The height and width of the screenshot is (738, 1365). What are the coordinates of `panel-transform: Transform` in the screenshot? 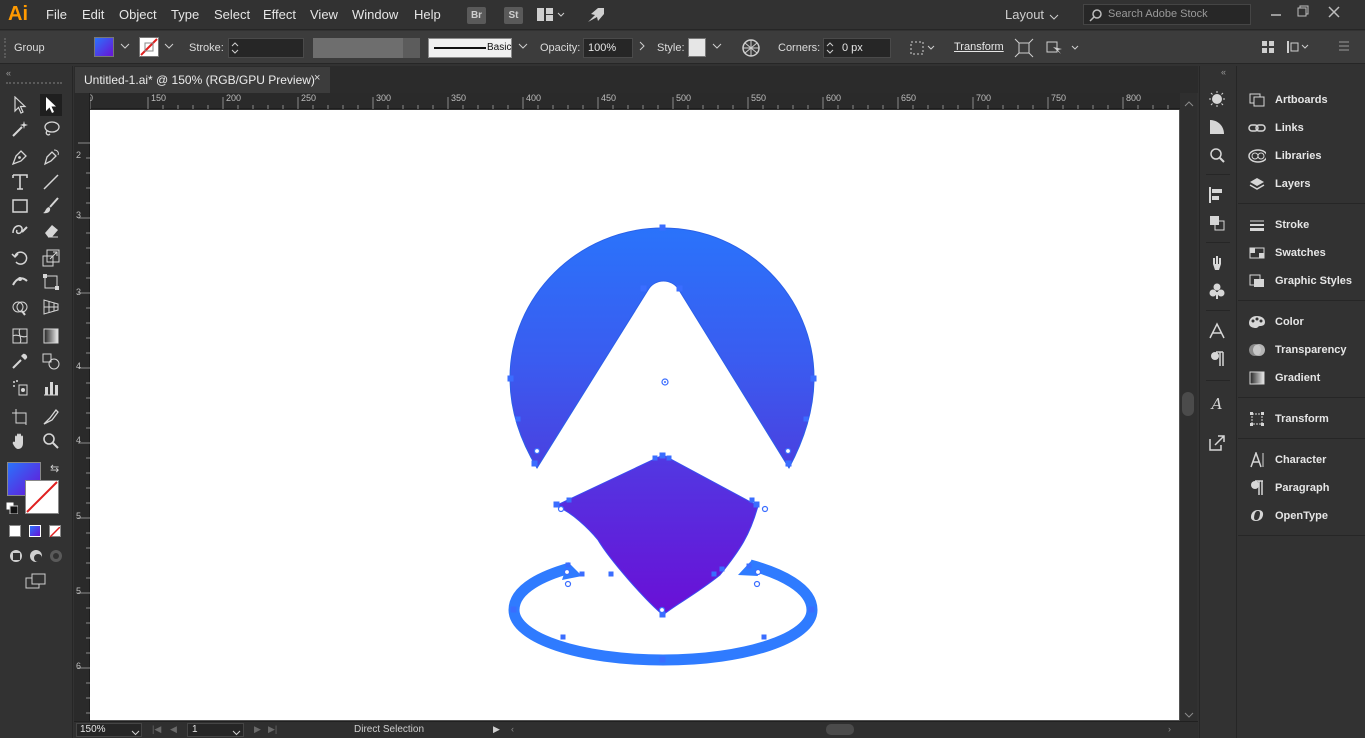 It's located at (1301, 419).